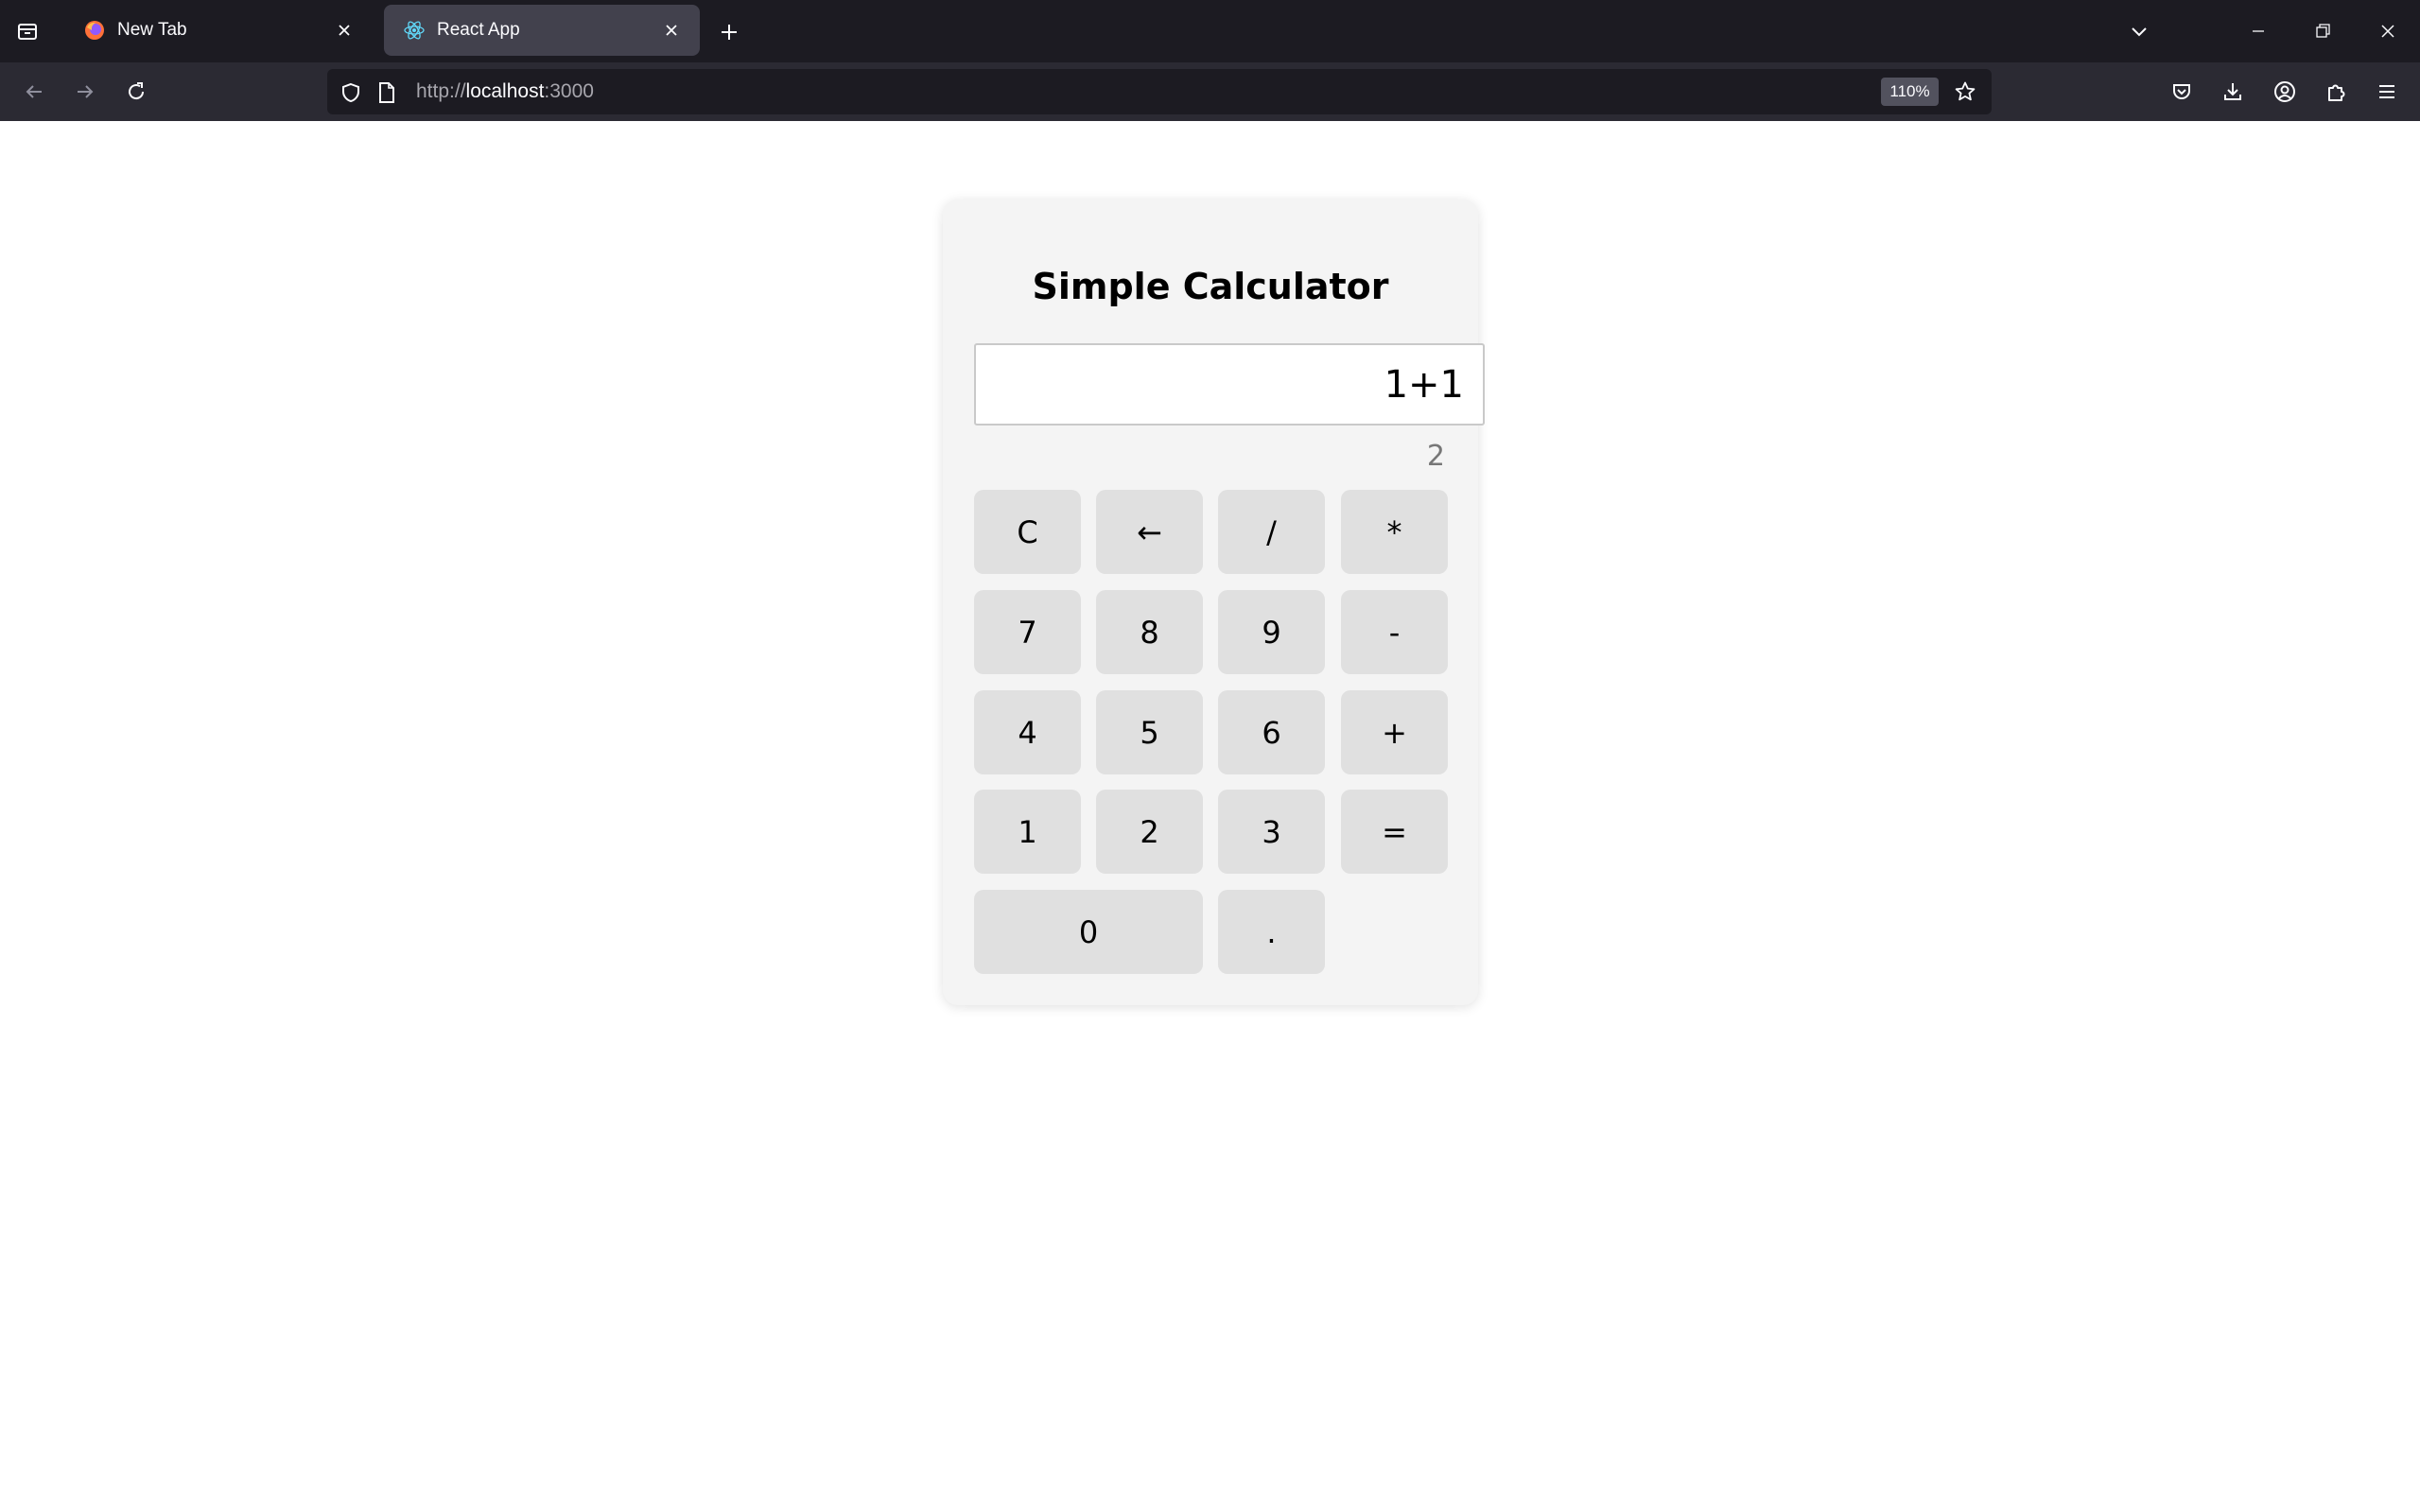 This screenshot has height=1512, width=2420. Describe the element at coordinates (1271, 632) in the screenshot. I see `digit-9-button: 9` at that location.